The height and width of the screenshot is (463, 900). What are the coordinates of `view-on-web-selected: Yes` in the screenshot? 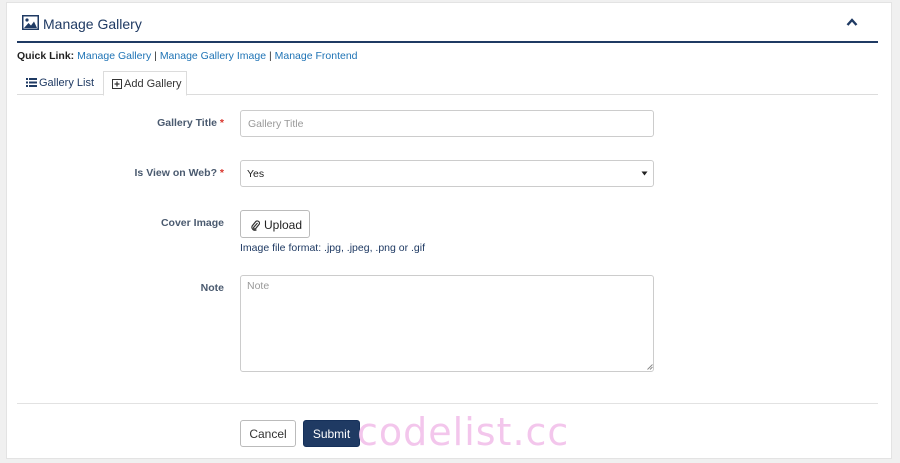 It's located at (256, 174).